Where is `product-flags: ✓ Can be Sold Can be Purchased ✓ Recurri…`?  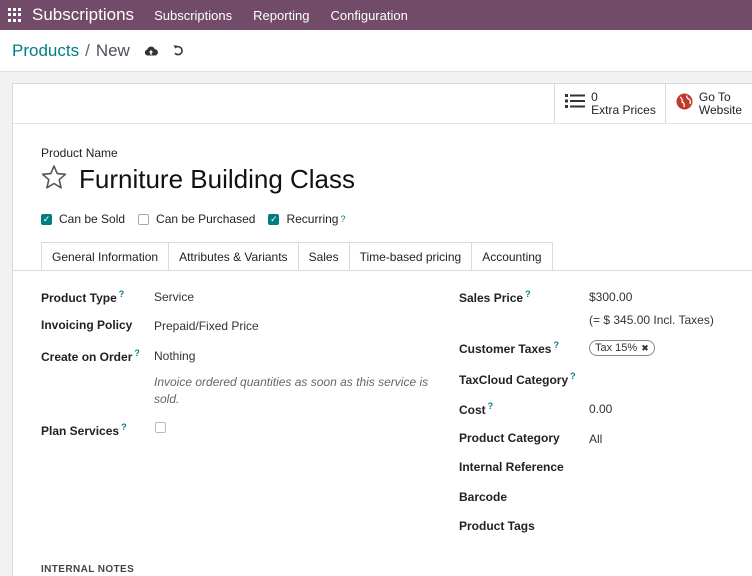
product-flags: ✓ Can be Sold Can be Purchased ✓ Recurri… is located at coordinates (200, 219).